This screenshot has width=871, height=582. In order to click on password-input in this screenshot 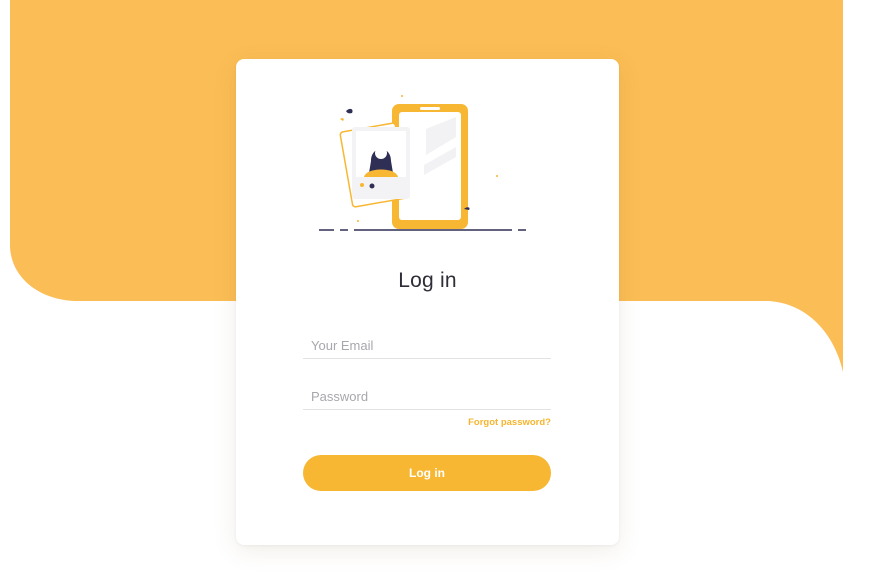, I will do `click(427, 397)`.